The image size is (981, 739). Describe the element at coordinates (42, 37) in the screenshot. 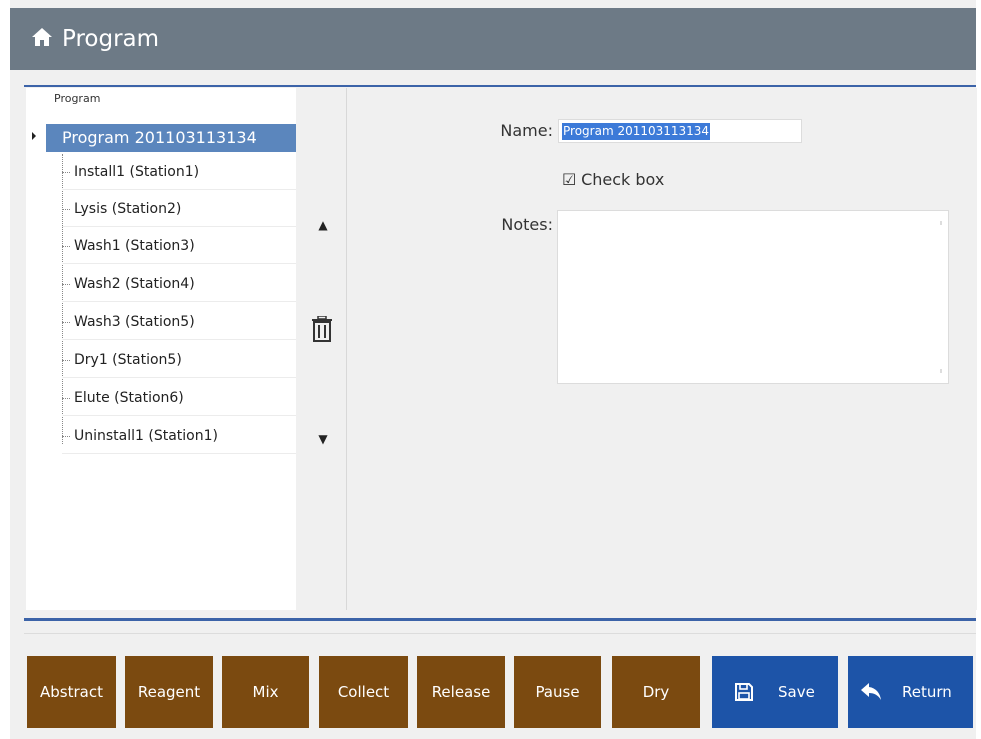

I see `home-icon` at that location.